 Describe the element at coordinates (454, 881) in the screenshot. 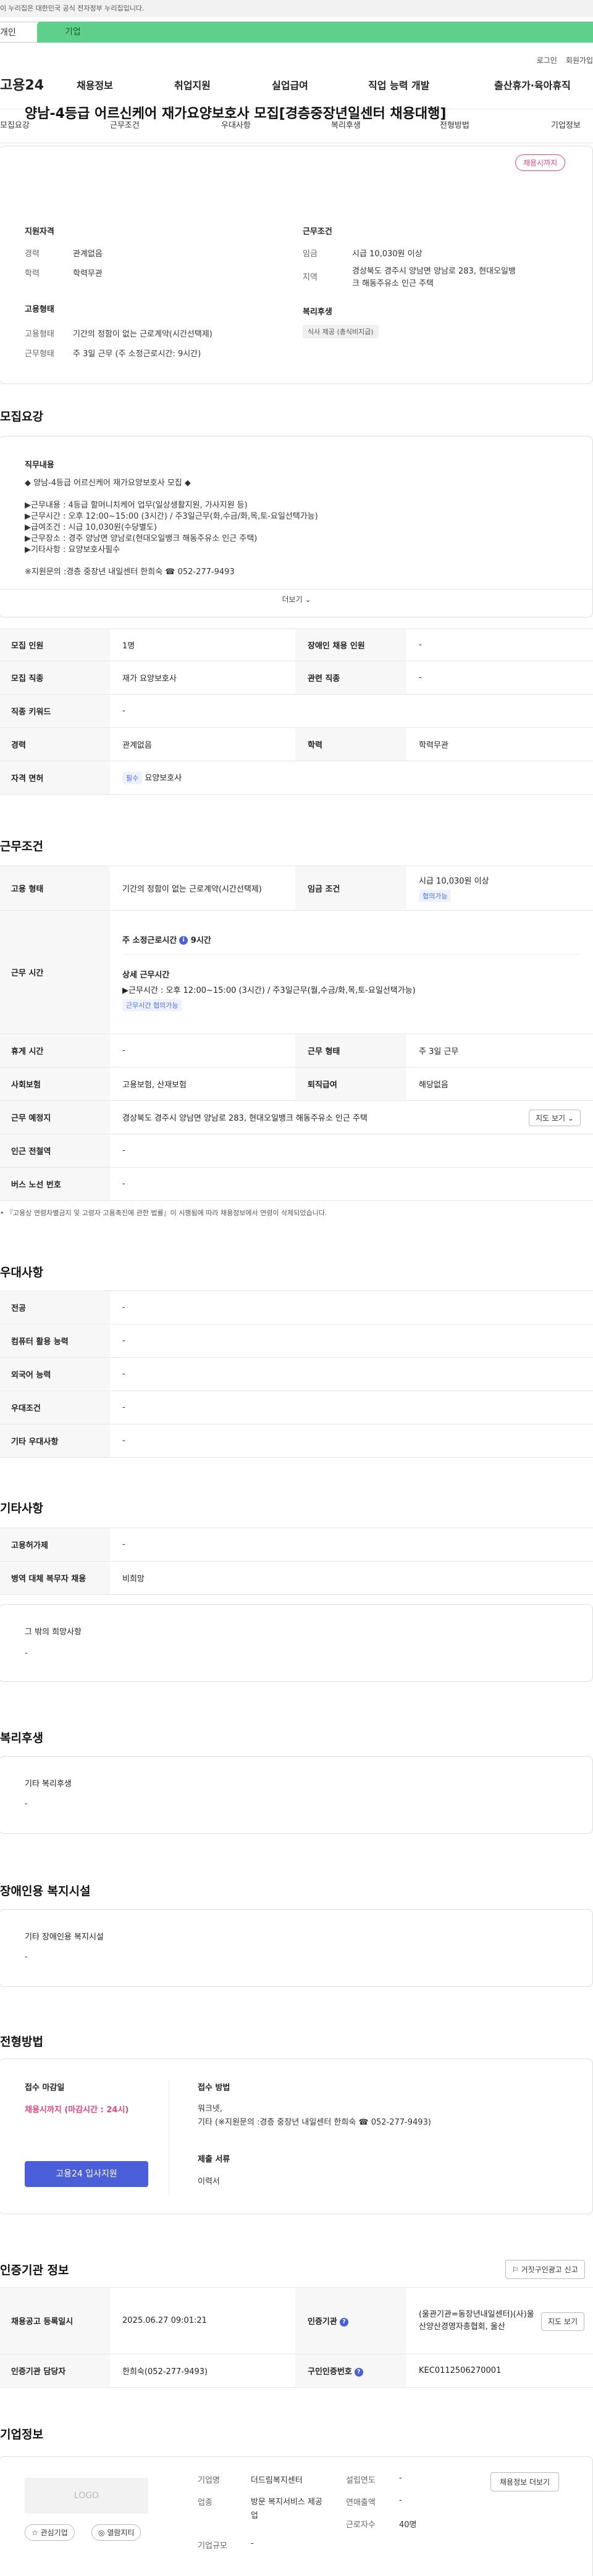

I see `wage-value: 시급 10,030원 이상` at that location.